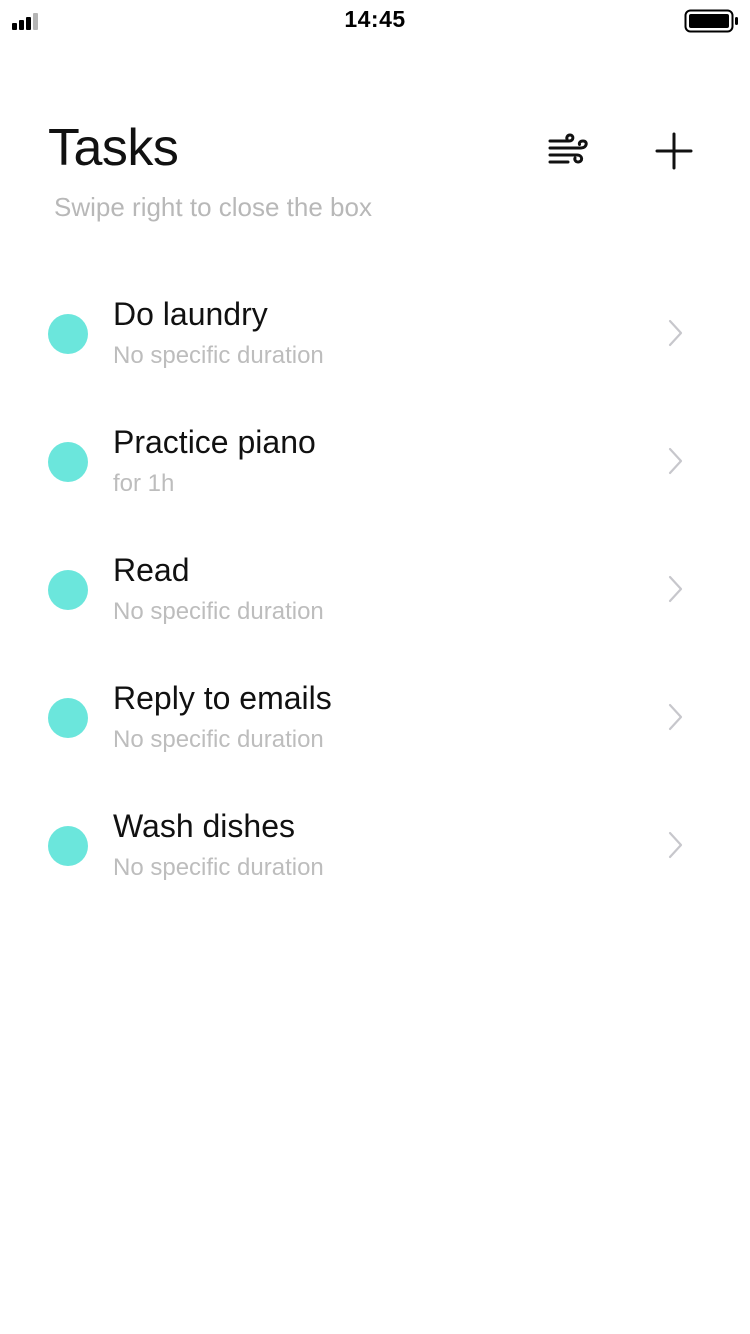 This screenshot has height=1334, width=750. Describe the element at coordinates (375, 462) in the screenshot. I see `task-item-practice-piano: Practice piano for 1h` at that location.